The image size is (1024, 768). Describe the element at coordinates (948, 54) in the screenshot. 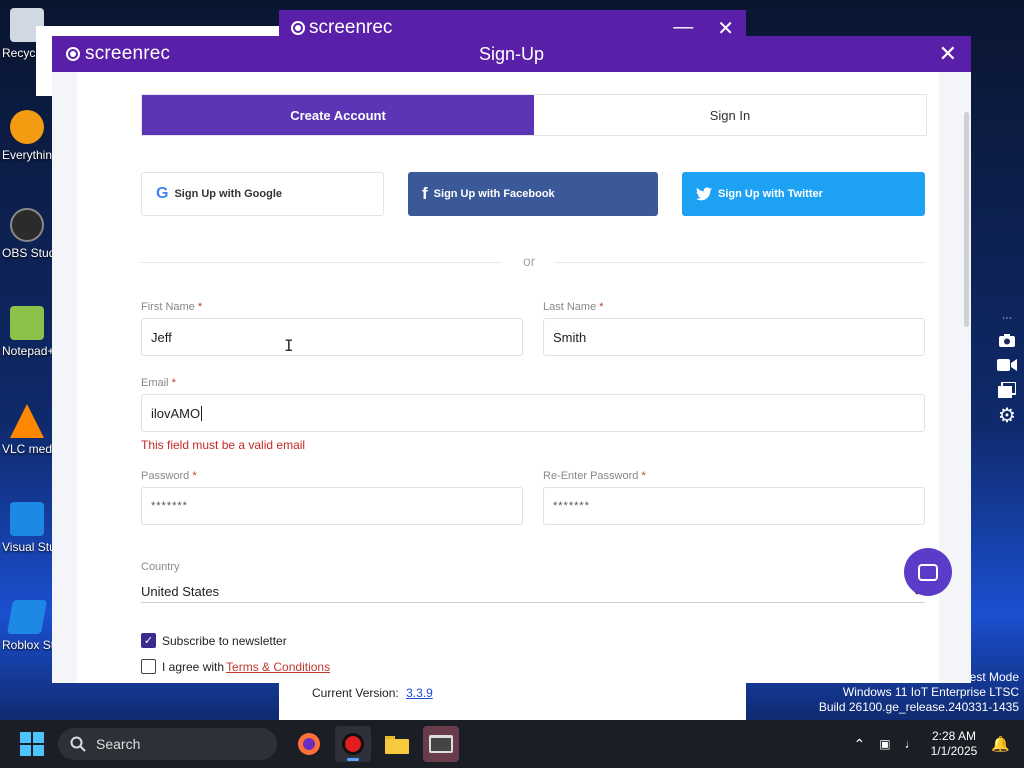

I see `close-icon: ✕` at that location.